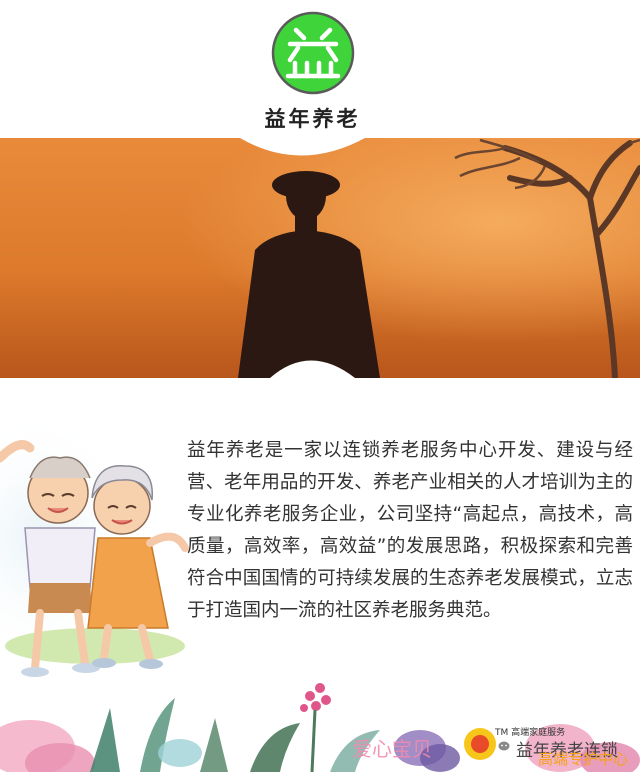 This screenshot has width=640, height=772. What do you see at coordinates (504, 746) in the screenshot?
I see `wechat-icon` at bounding box center [504, 746].